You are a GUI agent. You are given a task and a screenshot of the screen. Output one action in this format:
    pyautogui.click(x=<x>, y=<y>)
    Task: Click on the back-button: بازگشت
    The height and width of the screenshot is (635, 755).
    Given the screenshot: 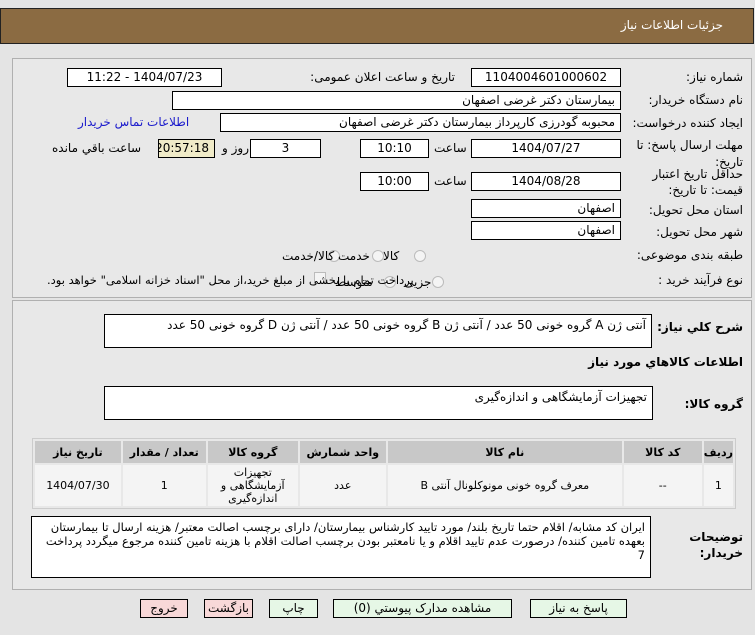 What is the action you would take?
    pyautogui.click(x=228, y=608)
    